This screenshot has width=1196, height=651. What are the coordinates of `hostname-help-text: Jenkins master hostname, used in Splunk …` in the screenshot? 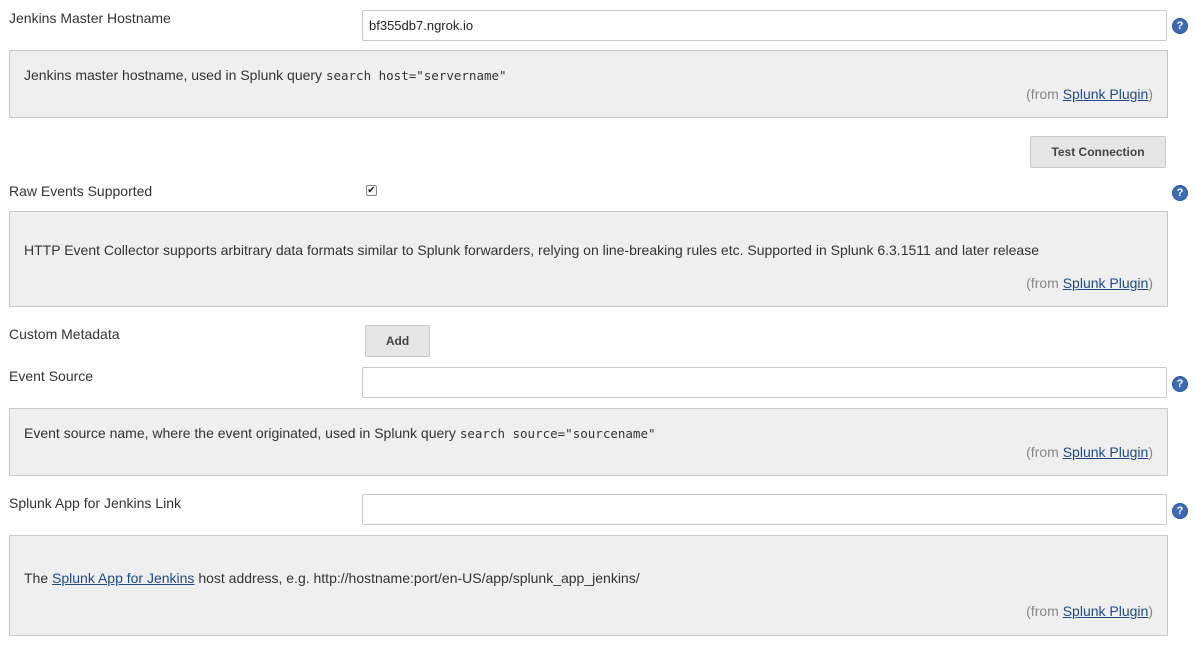 It's located at (265, 75).